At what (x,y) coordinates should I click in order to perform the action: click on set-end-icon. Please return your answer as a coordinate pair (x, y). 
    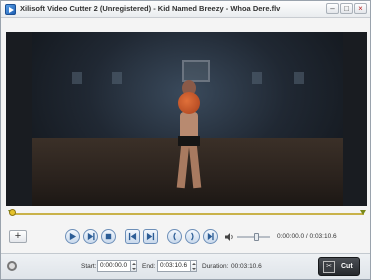
    Looking at the image, I should click on (192, 236).